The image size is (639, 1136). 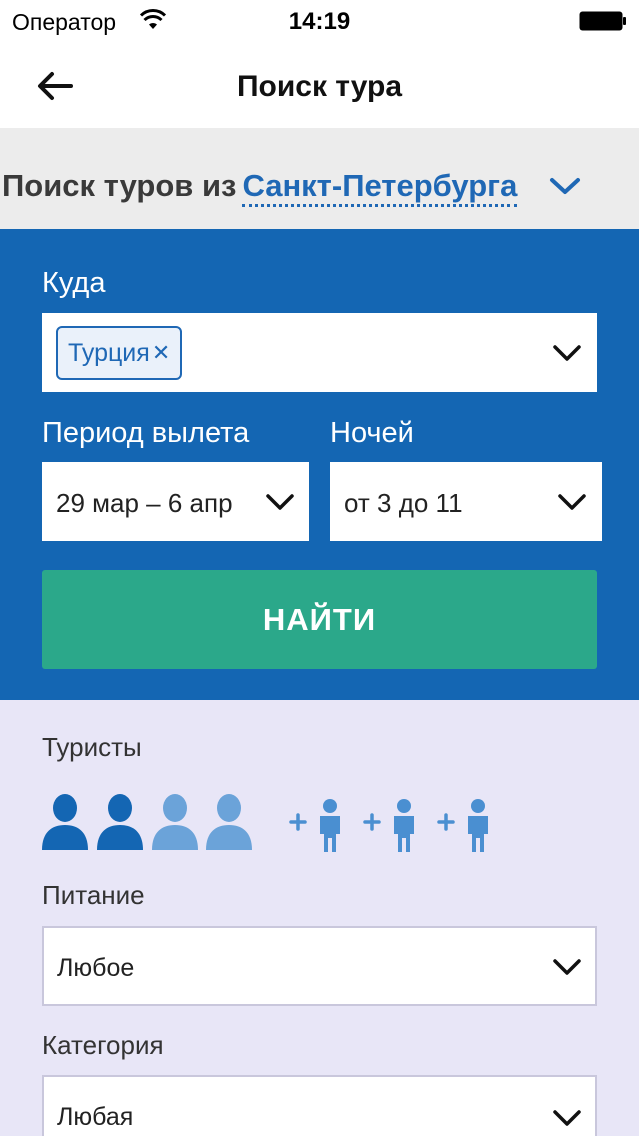 What do you see at coordinates (109, 352) in the screenshot?
I see `destination-chip-label: Турция` at bounding box center [109, 352].